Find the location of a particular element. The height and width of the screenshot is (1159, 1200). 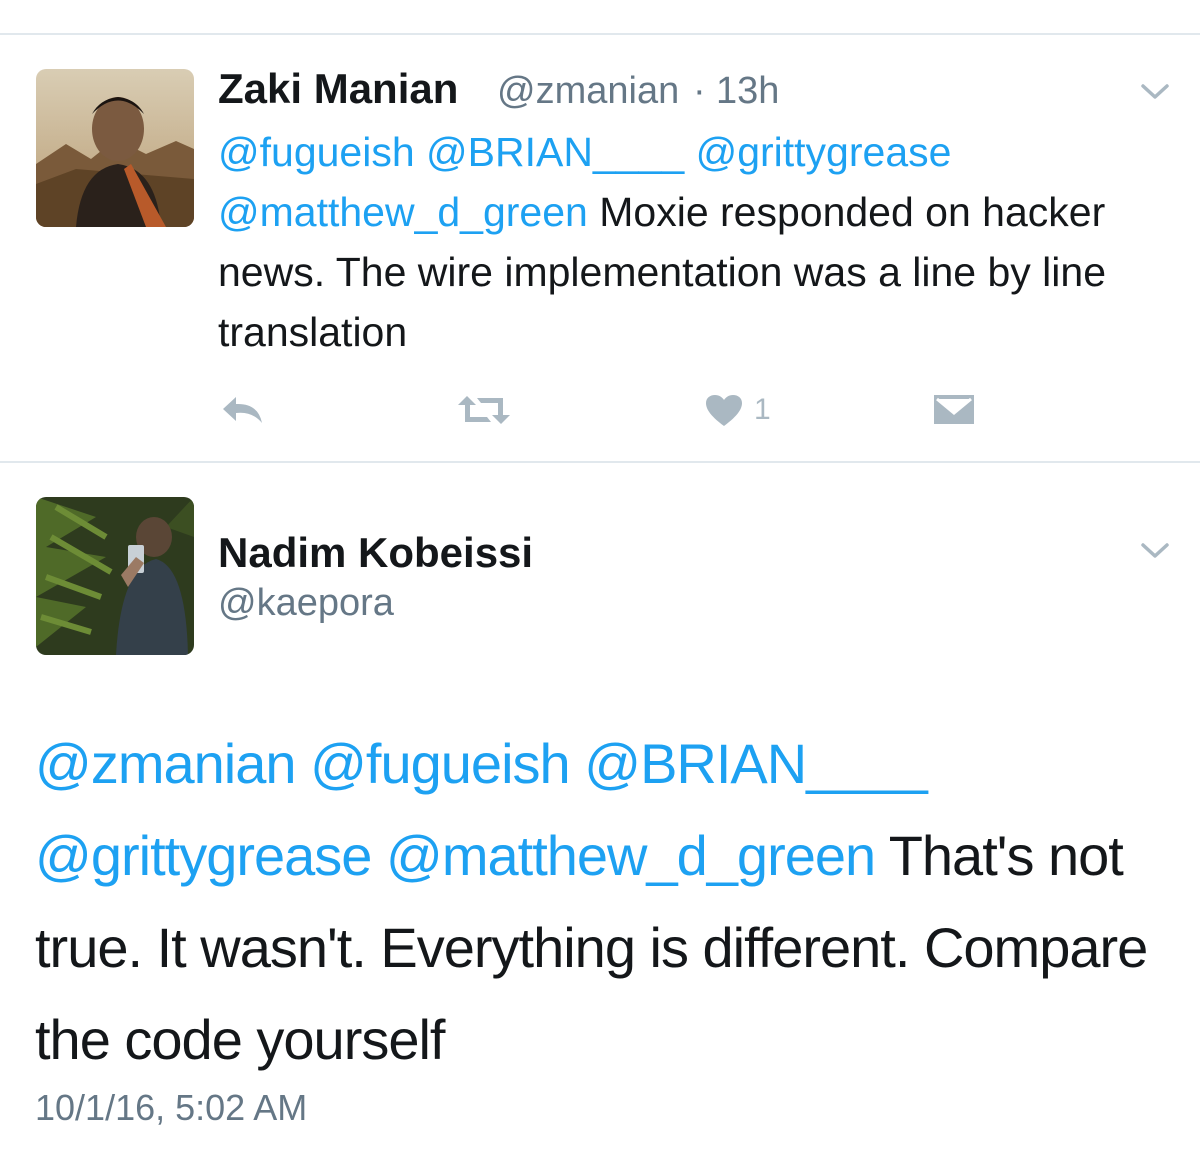

like-count: 1 is located at coordinates (762, 409).